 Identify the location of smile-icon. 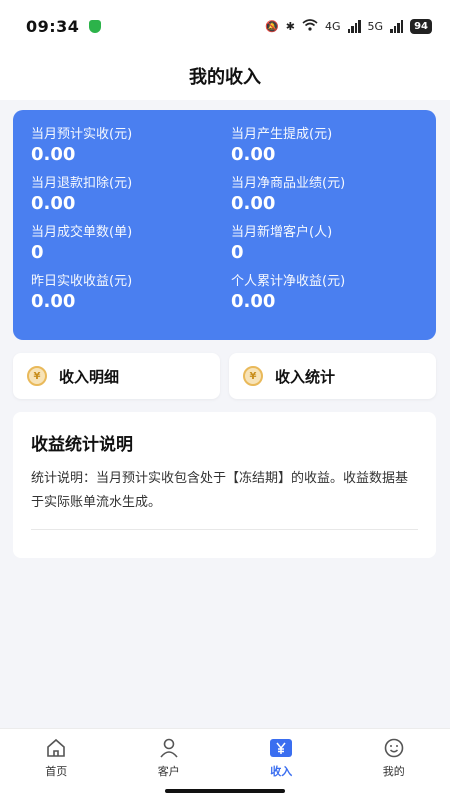
(394, 748).